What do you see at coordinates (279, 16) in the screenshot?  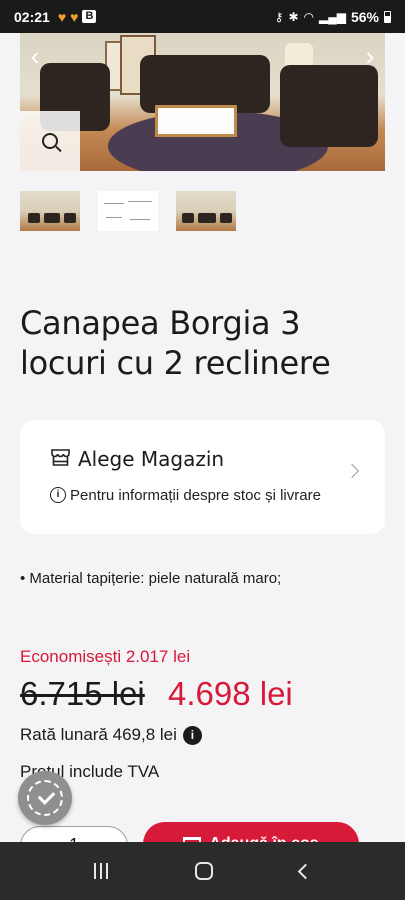 I see `key-icon: ⚷` at bounding box center [279, 16].